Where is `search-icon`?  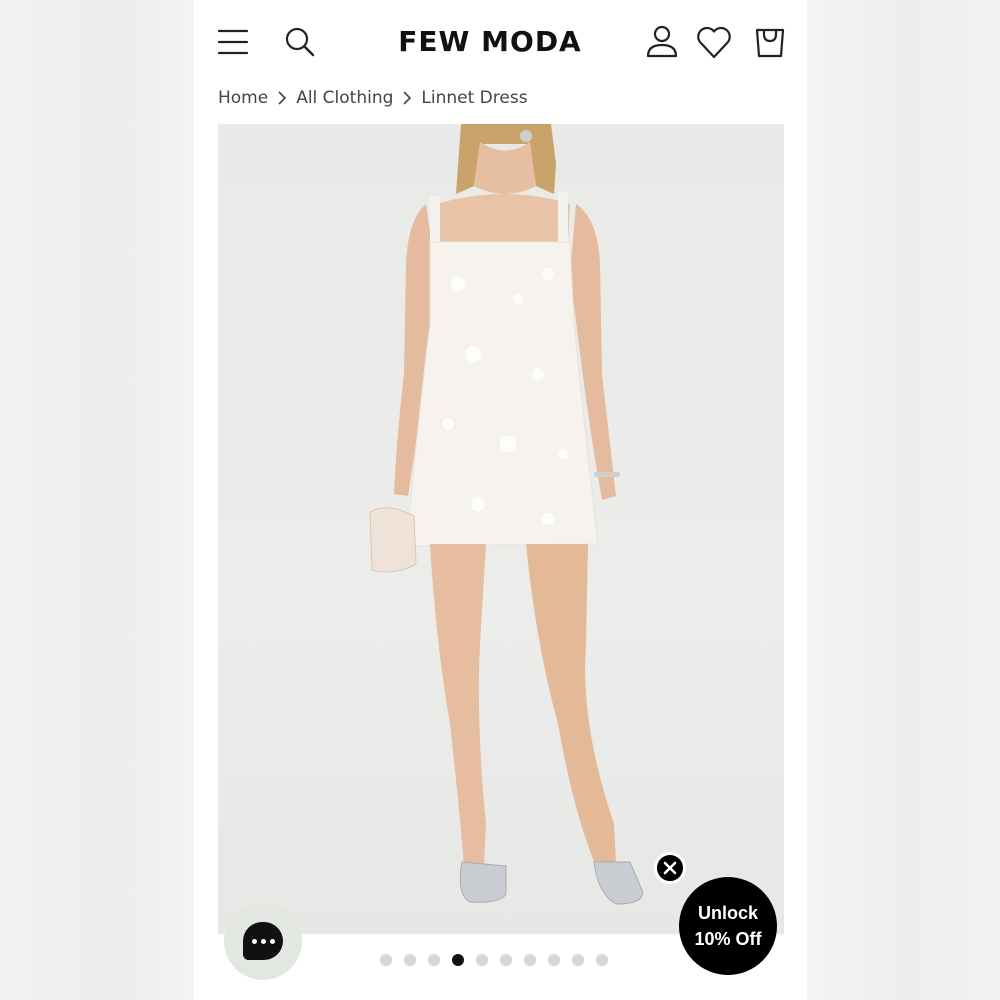
search-icon is located at coordinates (300, 42).